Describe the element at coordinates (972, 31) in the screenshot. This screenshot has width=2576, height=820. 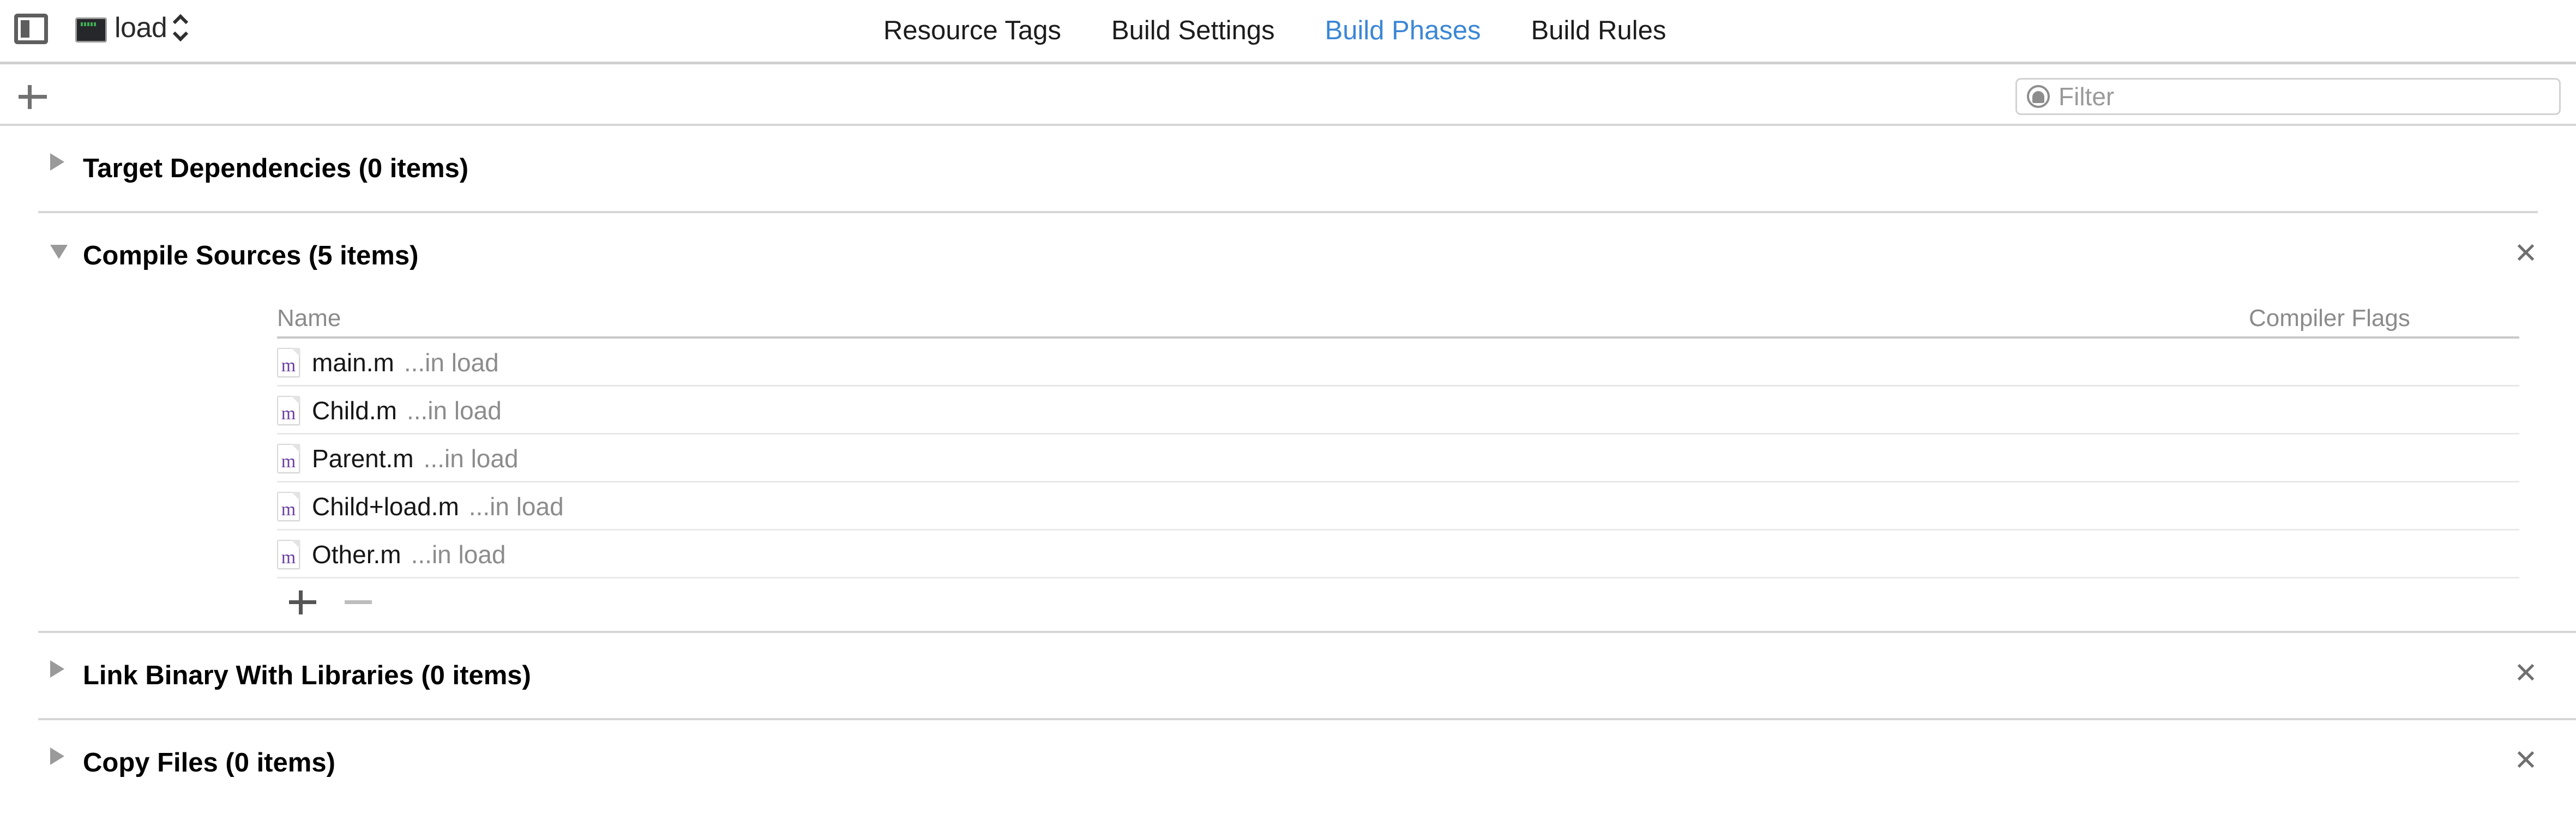
I see `tab-resource-tags: Resource Tags` at that location.